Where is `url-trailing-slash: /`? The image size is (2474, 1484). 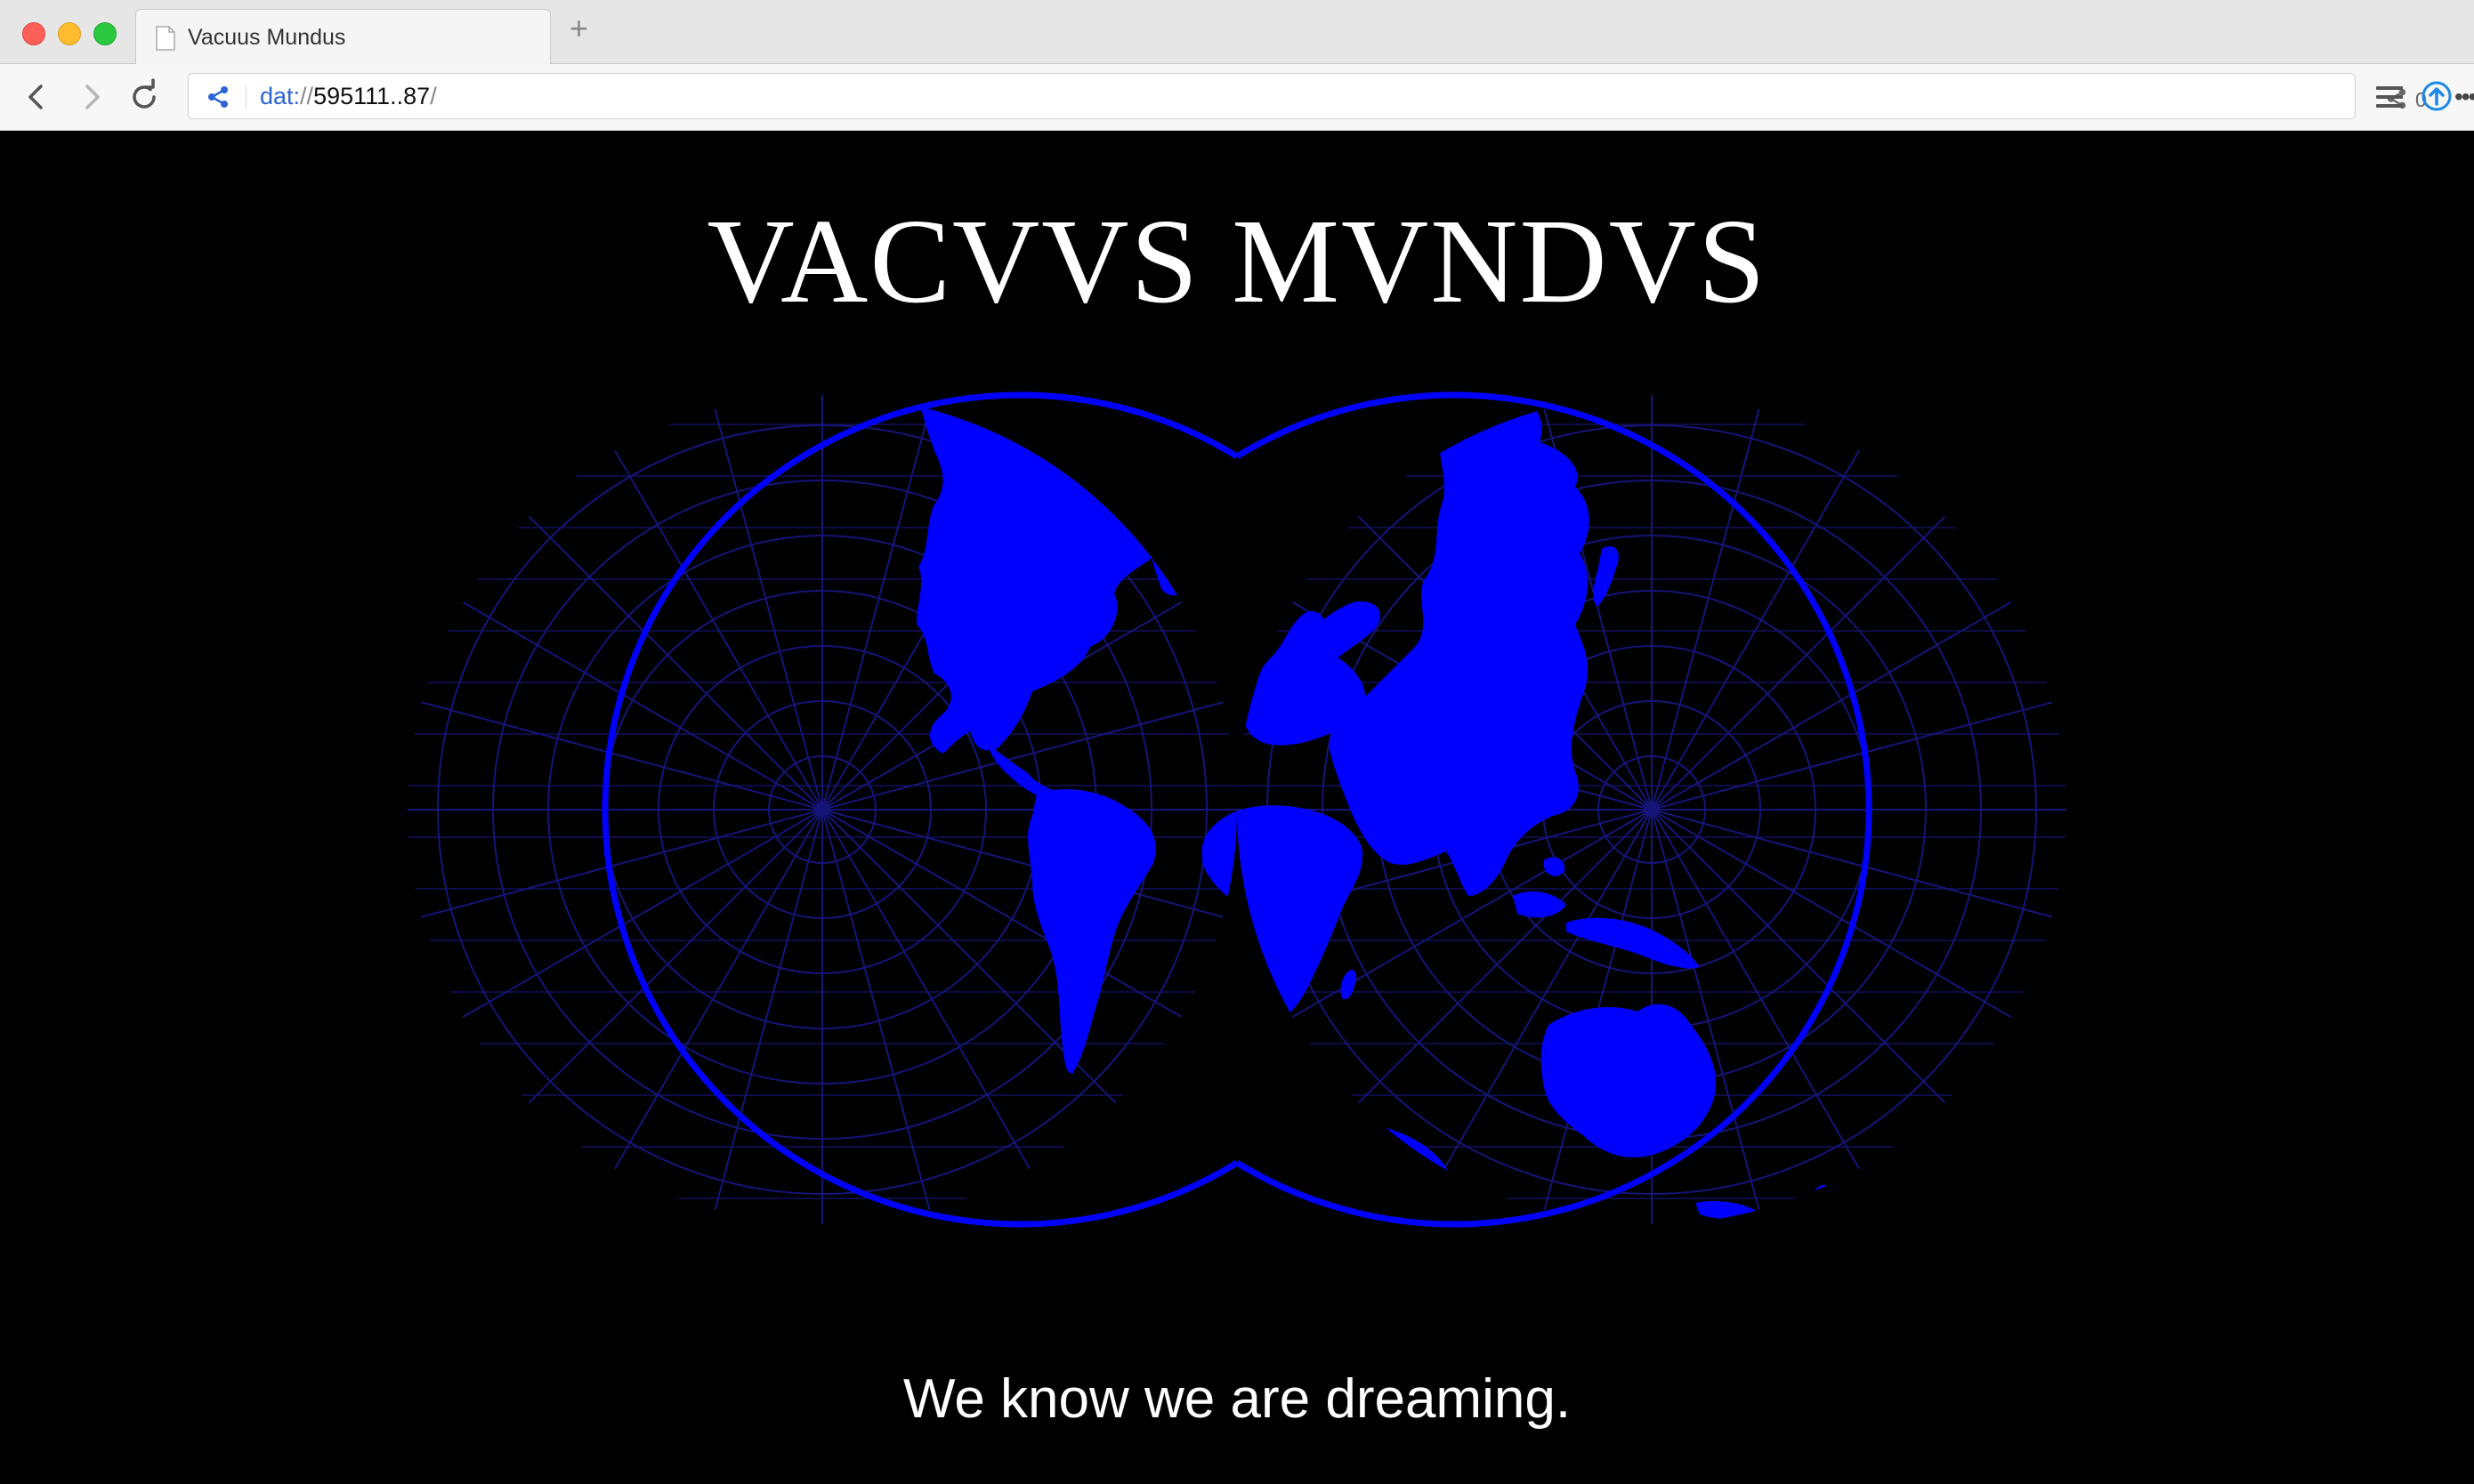 url-trailing-slash: / is located at coordinates (433, 96).